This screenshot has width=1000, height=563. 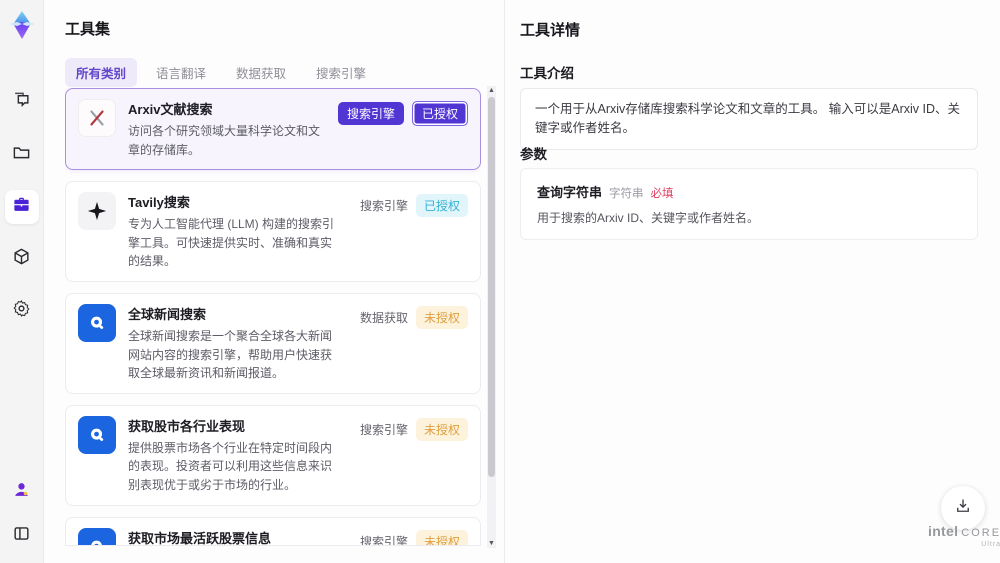 I want to click on params-heading: 参数, so click(x=533, y=154).